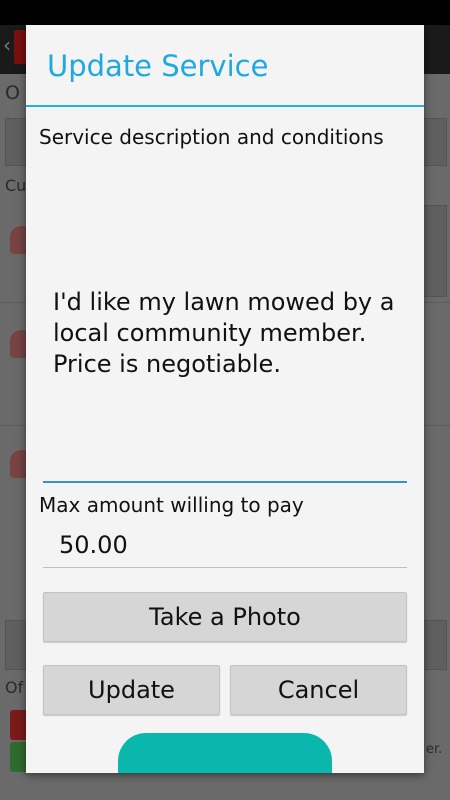 This screenshot has height=800, width=450. Describe the element at coordinates (20, 47) in the screenshot. I see `app-icon` at that location.